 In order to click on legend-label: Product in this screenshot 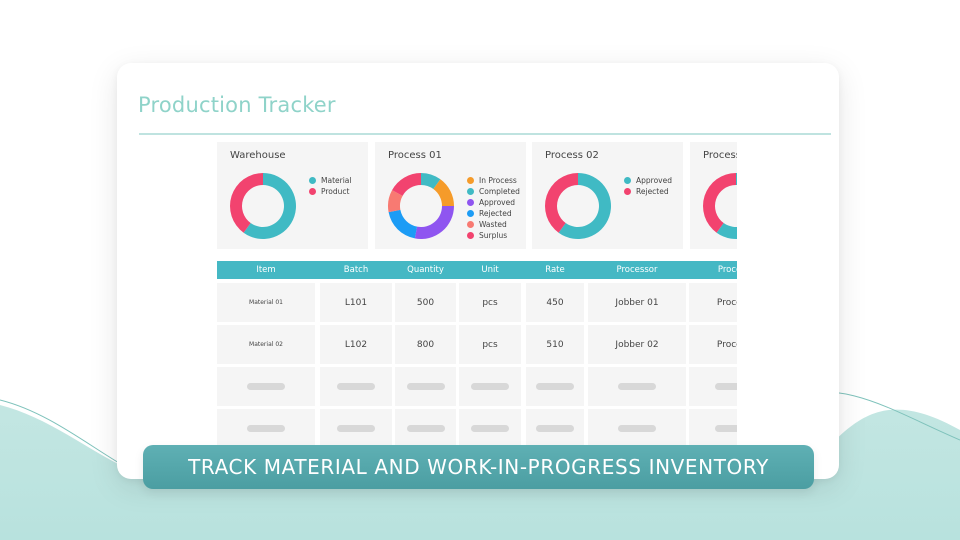, I will do `click(335, 191)`.